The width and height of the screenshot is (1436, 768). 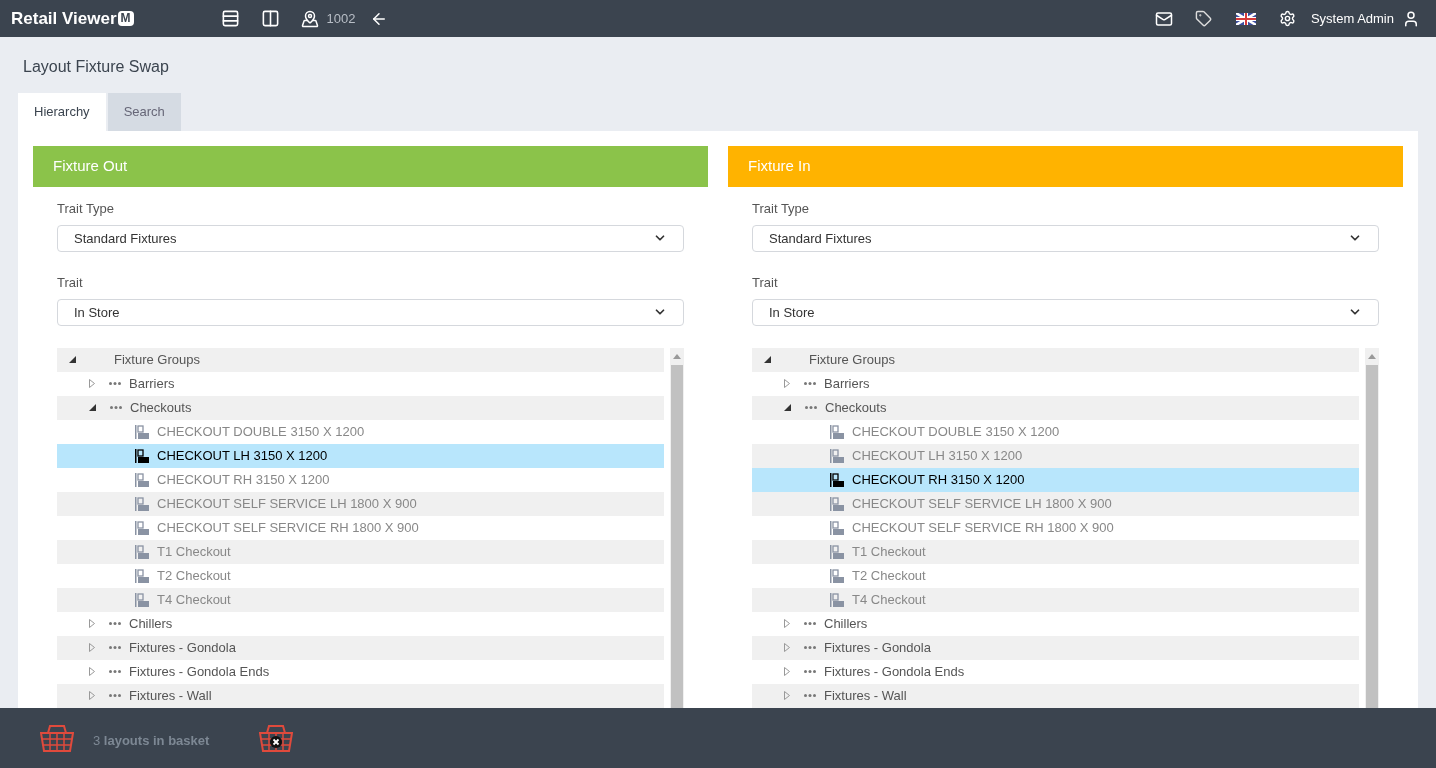 I want to click on mail-icon, so click(x=1163, y=18).